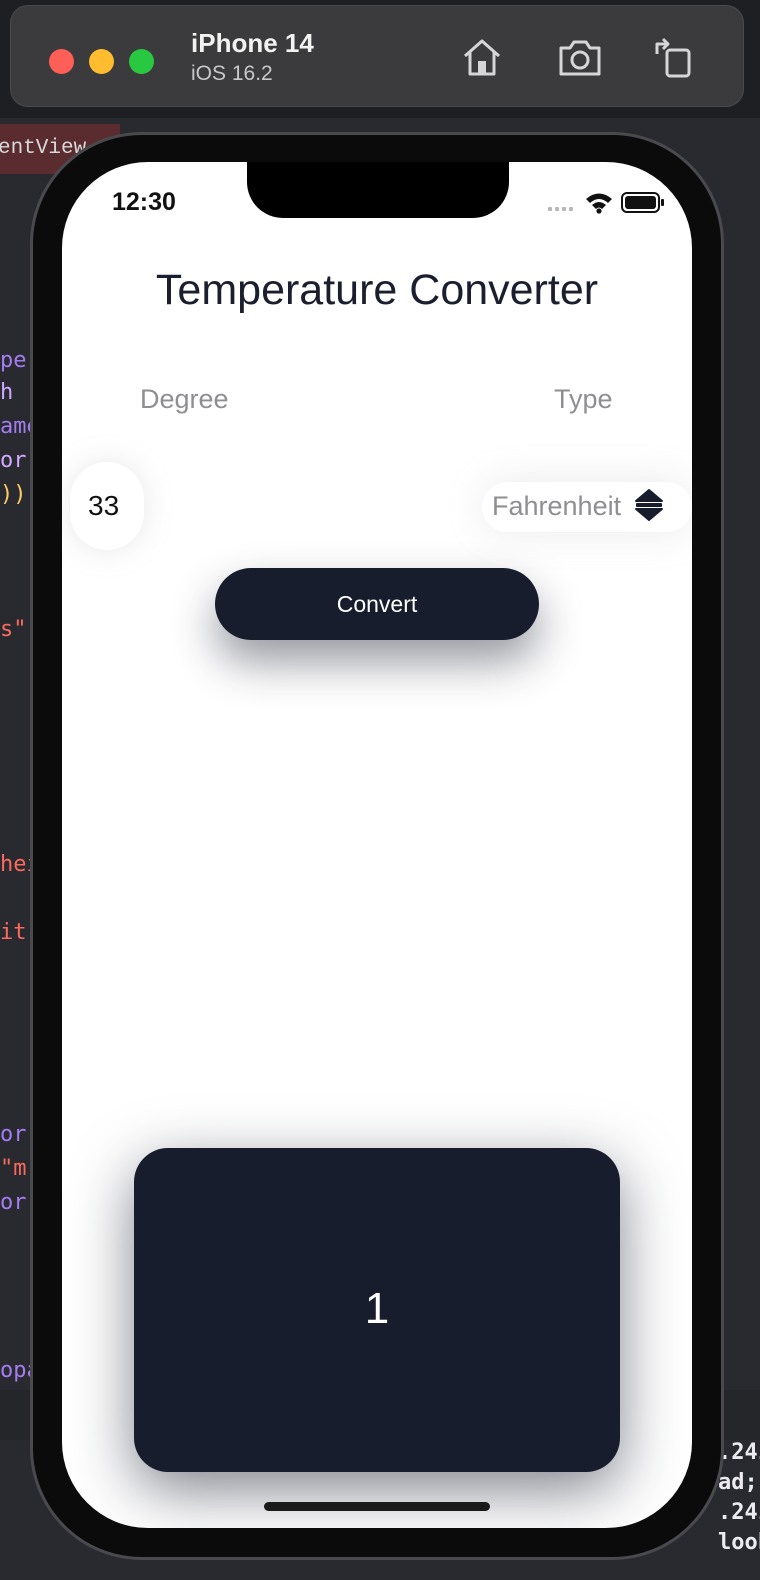 This screenshot has height=1580, width=760. What do you see at coordinates (61, 61) in the screenshot?
I see `close-window-button` at bounding box center [61, 61].